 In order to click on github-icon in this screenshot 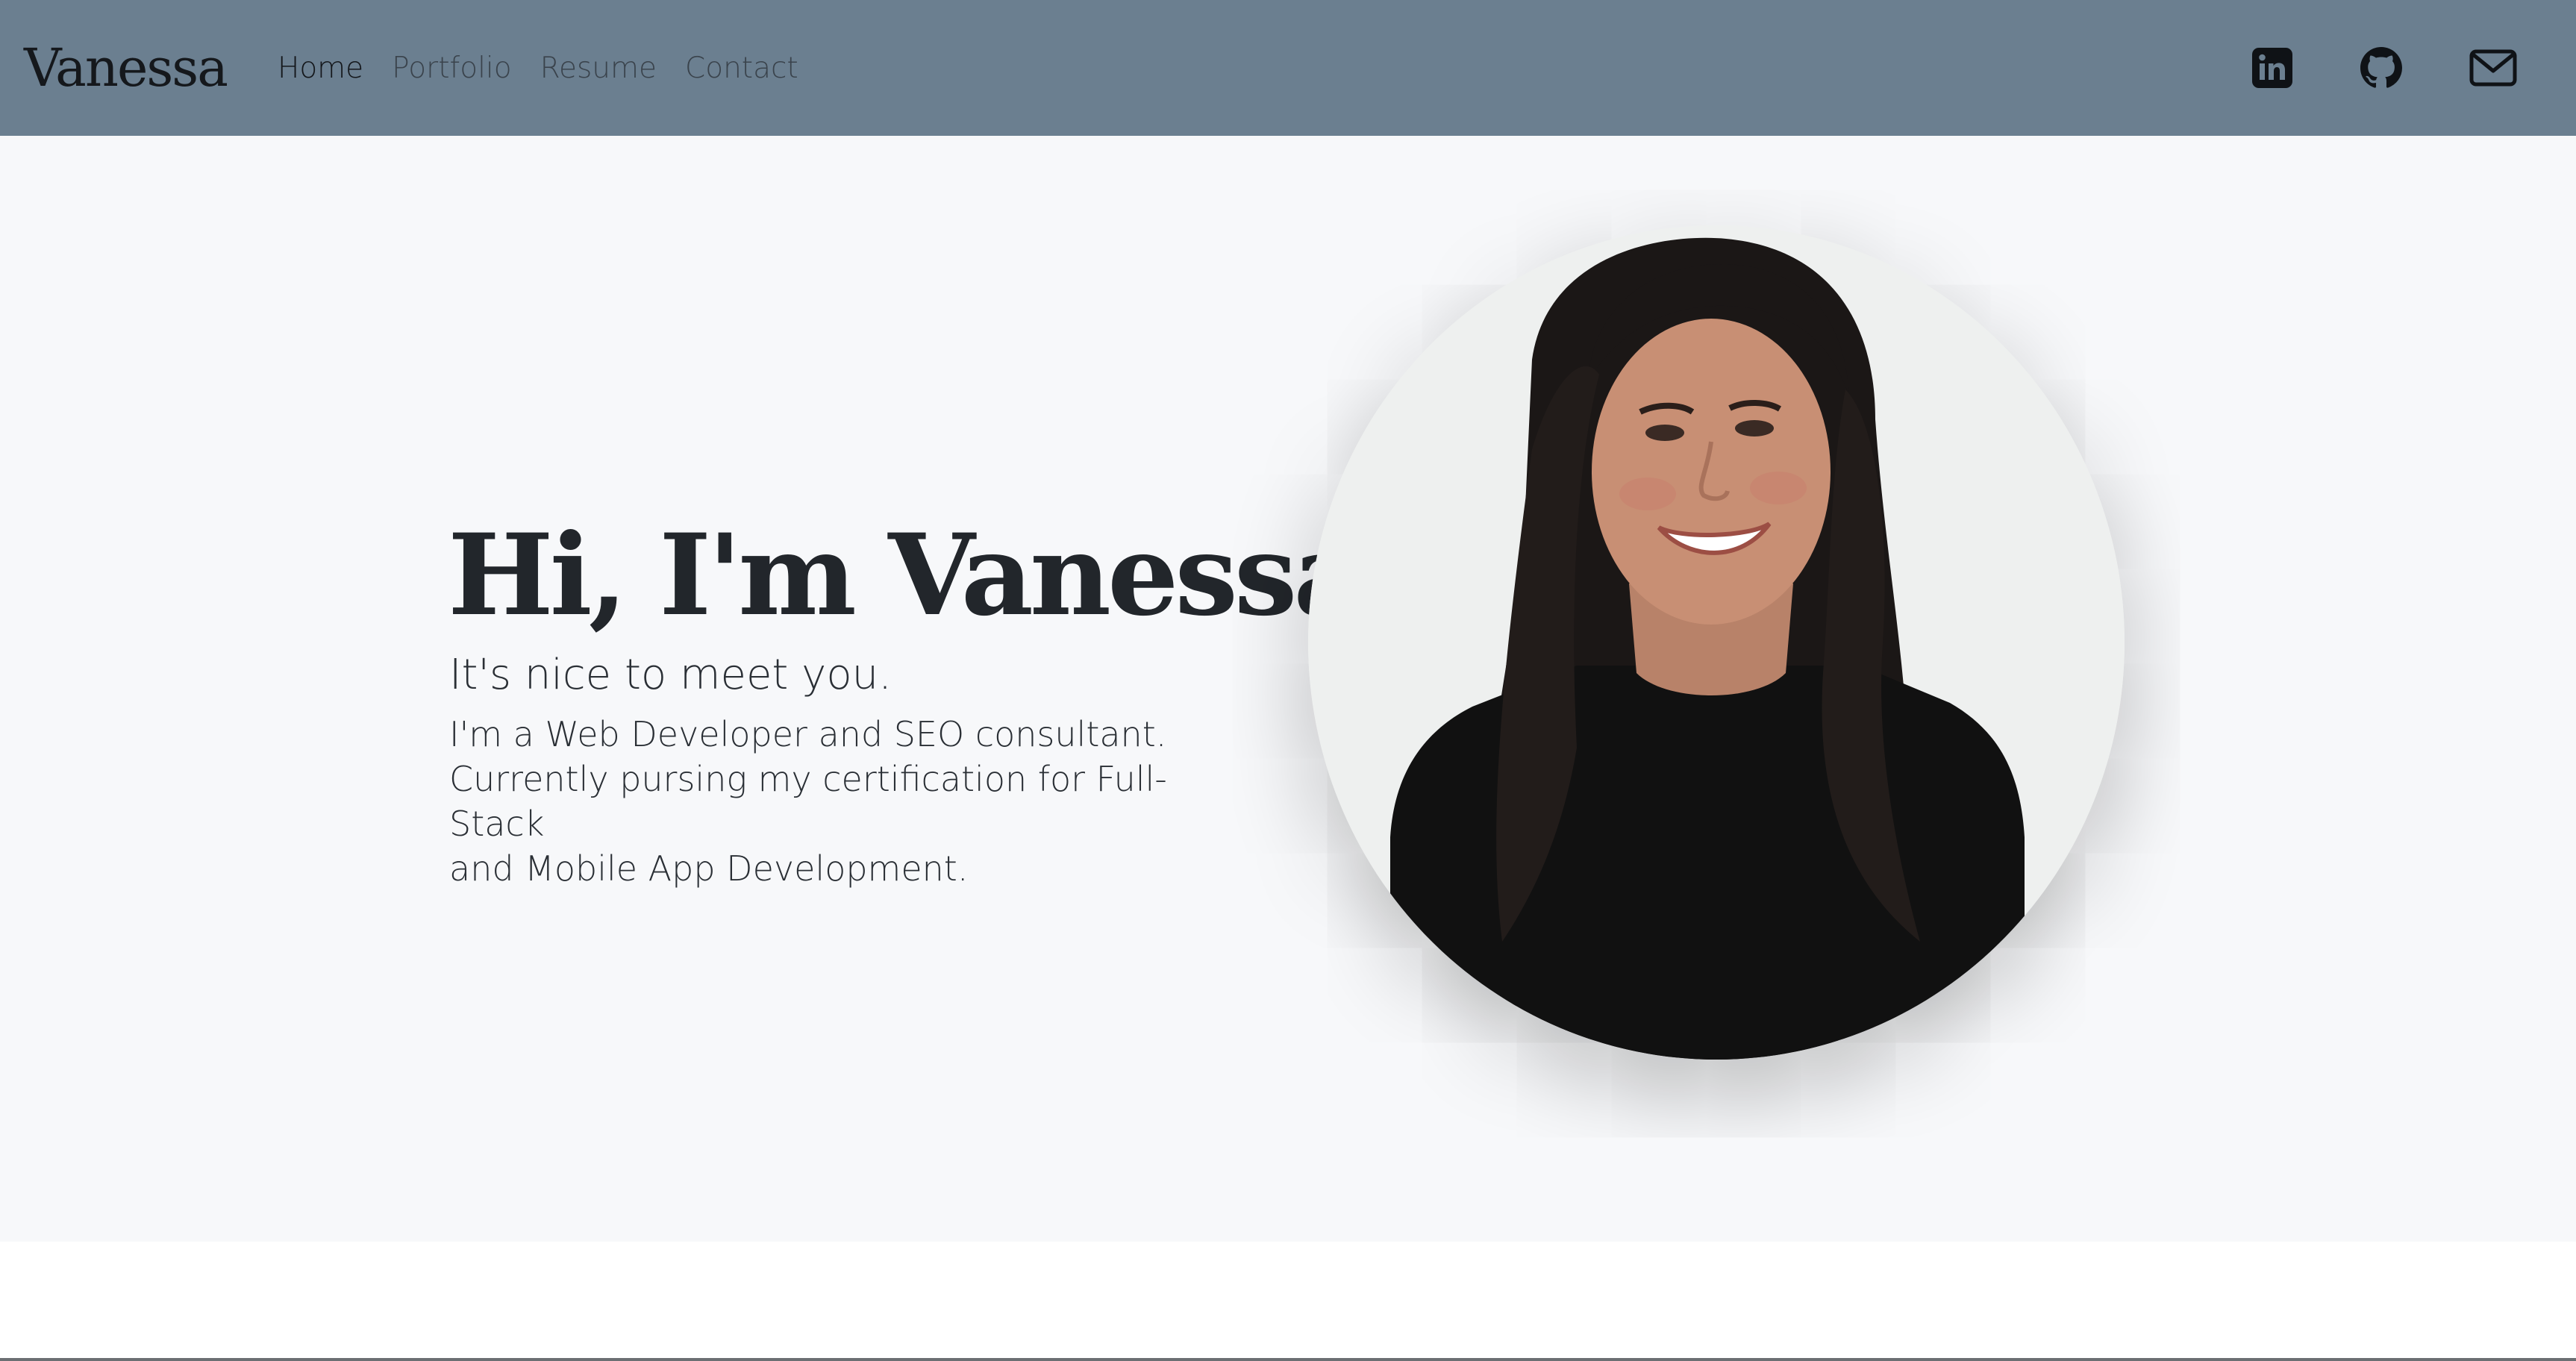, I will do `click(2381, 68)`.